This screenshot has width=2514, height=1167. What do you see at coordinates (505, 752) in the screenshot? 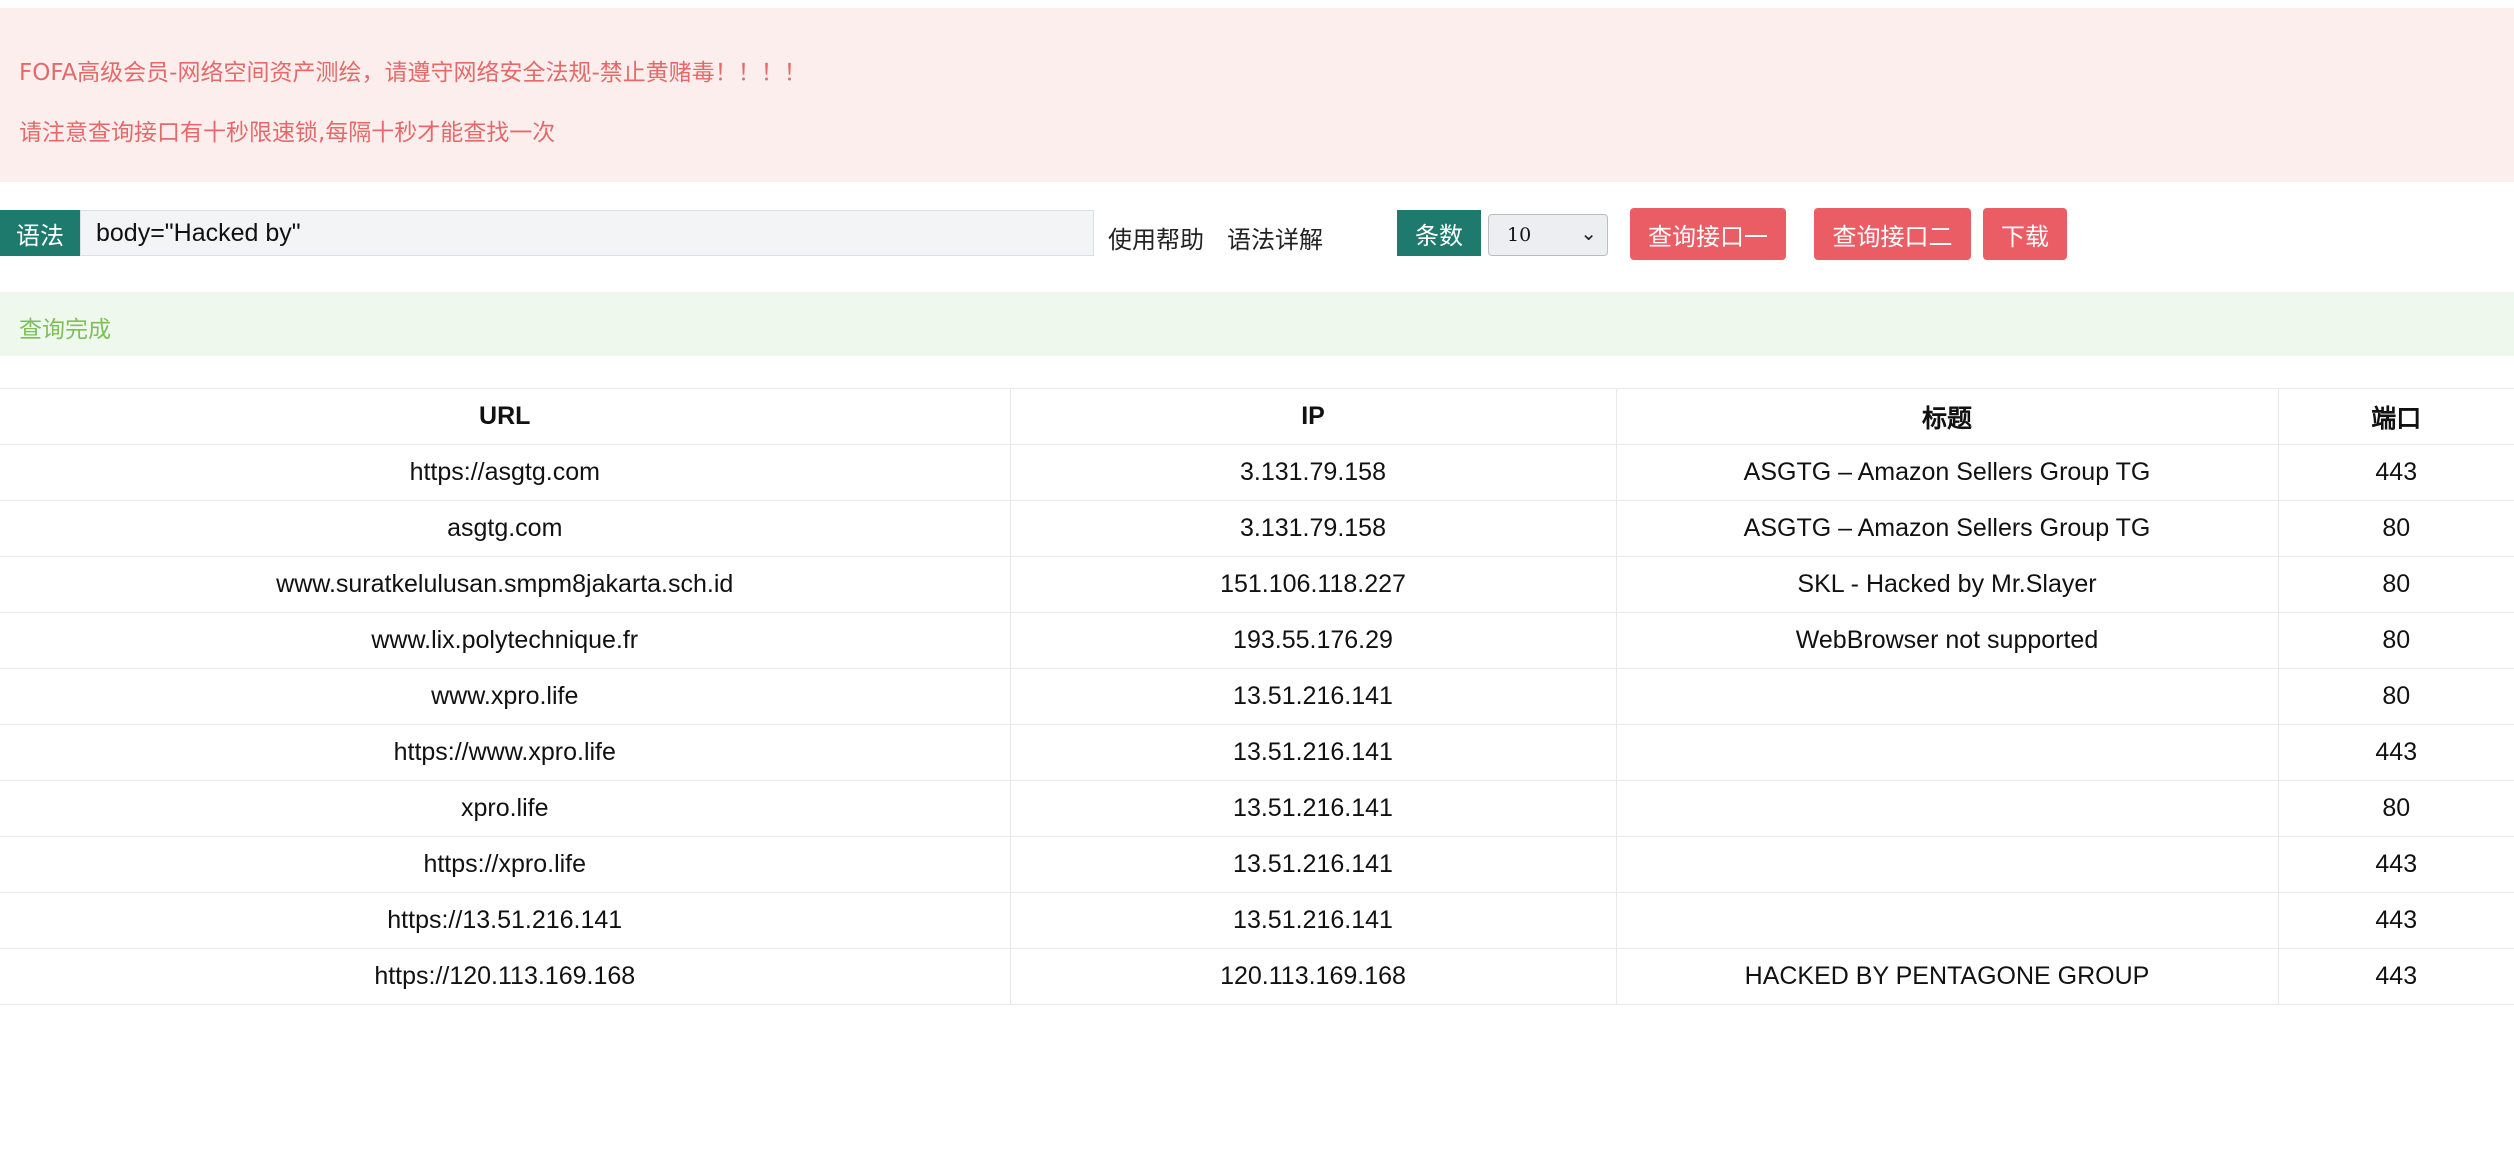
I see `cell-url: https://www.xpro.life` at bounding box center [505, 752].